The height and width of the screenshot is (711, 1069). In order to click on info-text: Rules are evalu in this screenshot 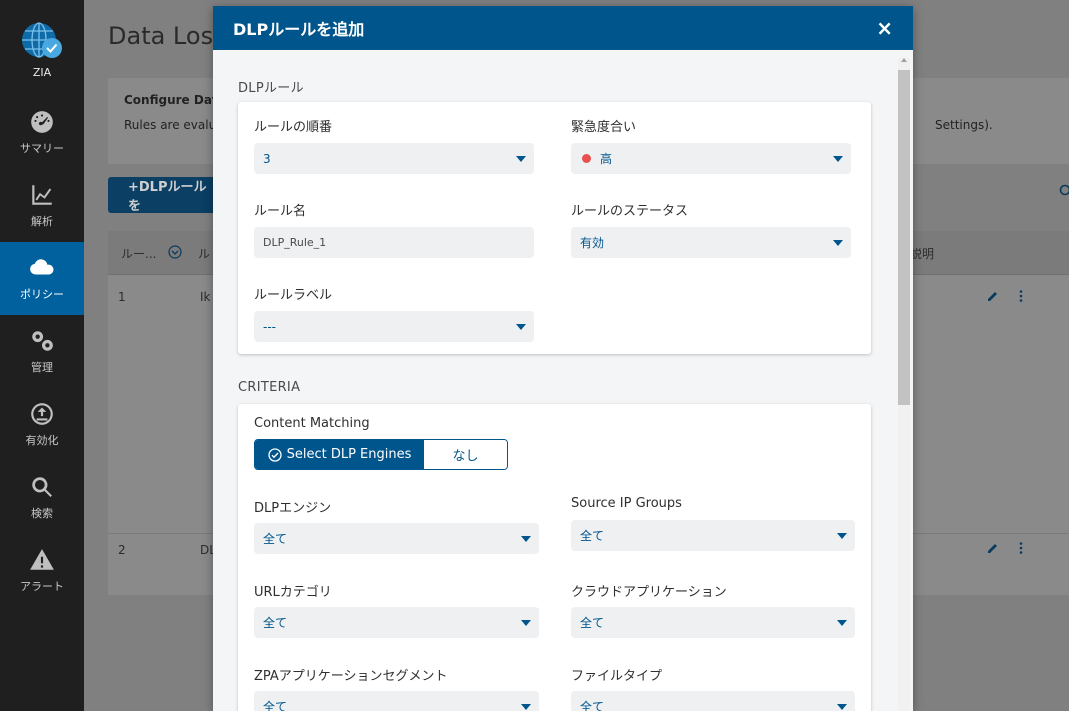, I will do `click(170, 125)`.